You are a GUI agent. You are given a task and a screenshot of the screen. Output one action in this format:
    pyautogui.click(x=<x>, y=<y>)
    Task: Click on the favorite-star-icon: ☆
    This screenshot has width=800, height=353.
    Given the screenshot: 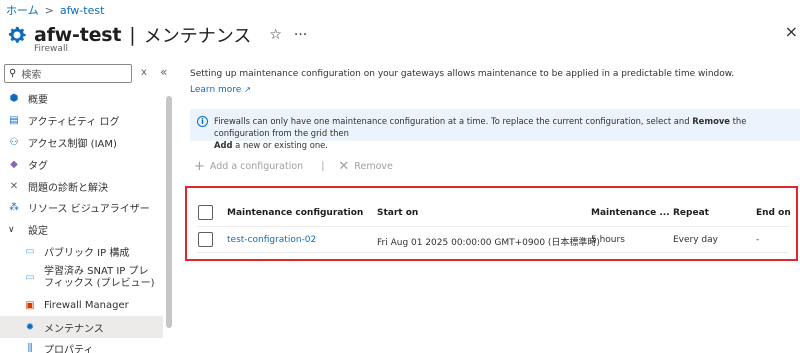 What is the action you would take?
    pyautogui.click(x=275, y=35)
    